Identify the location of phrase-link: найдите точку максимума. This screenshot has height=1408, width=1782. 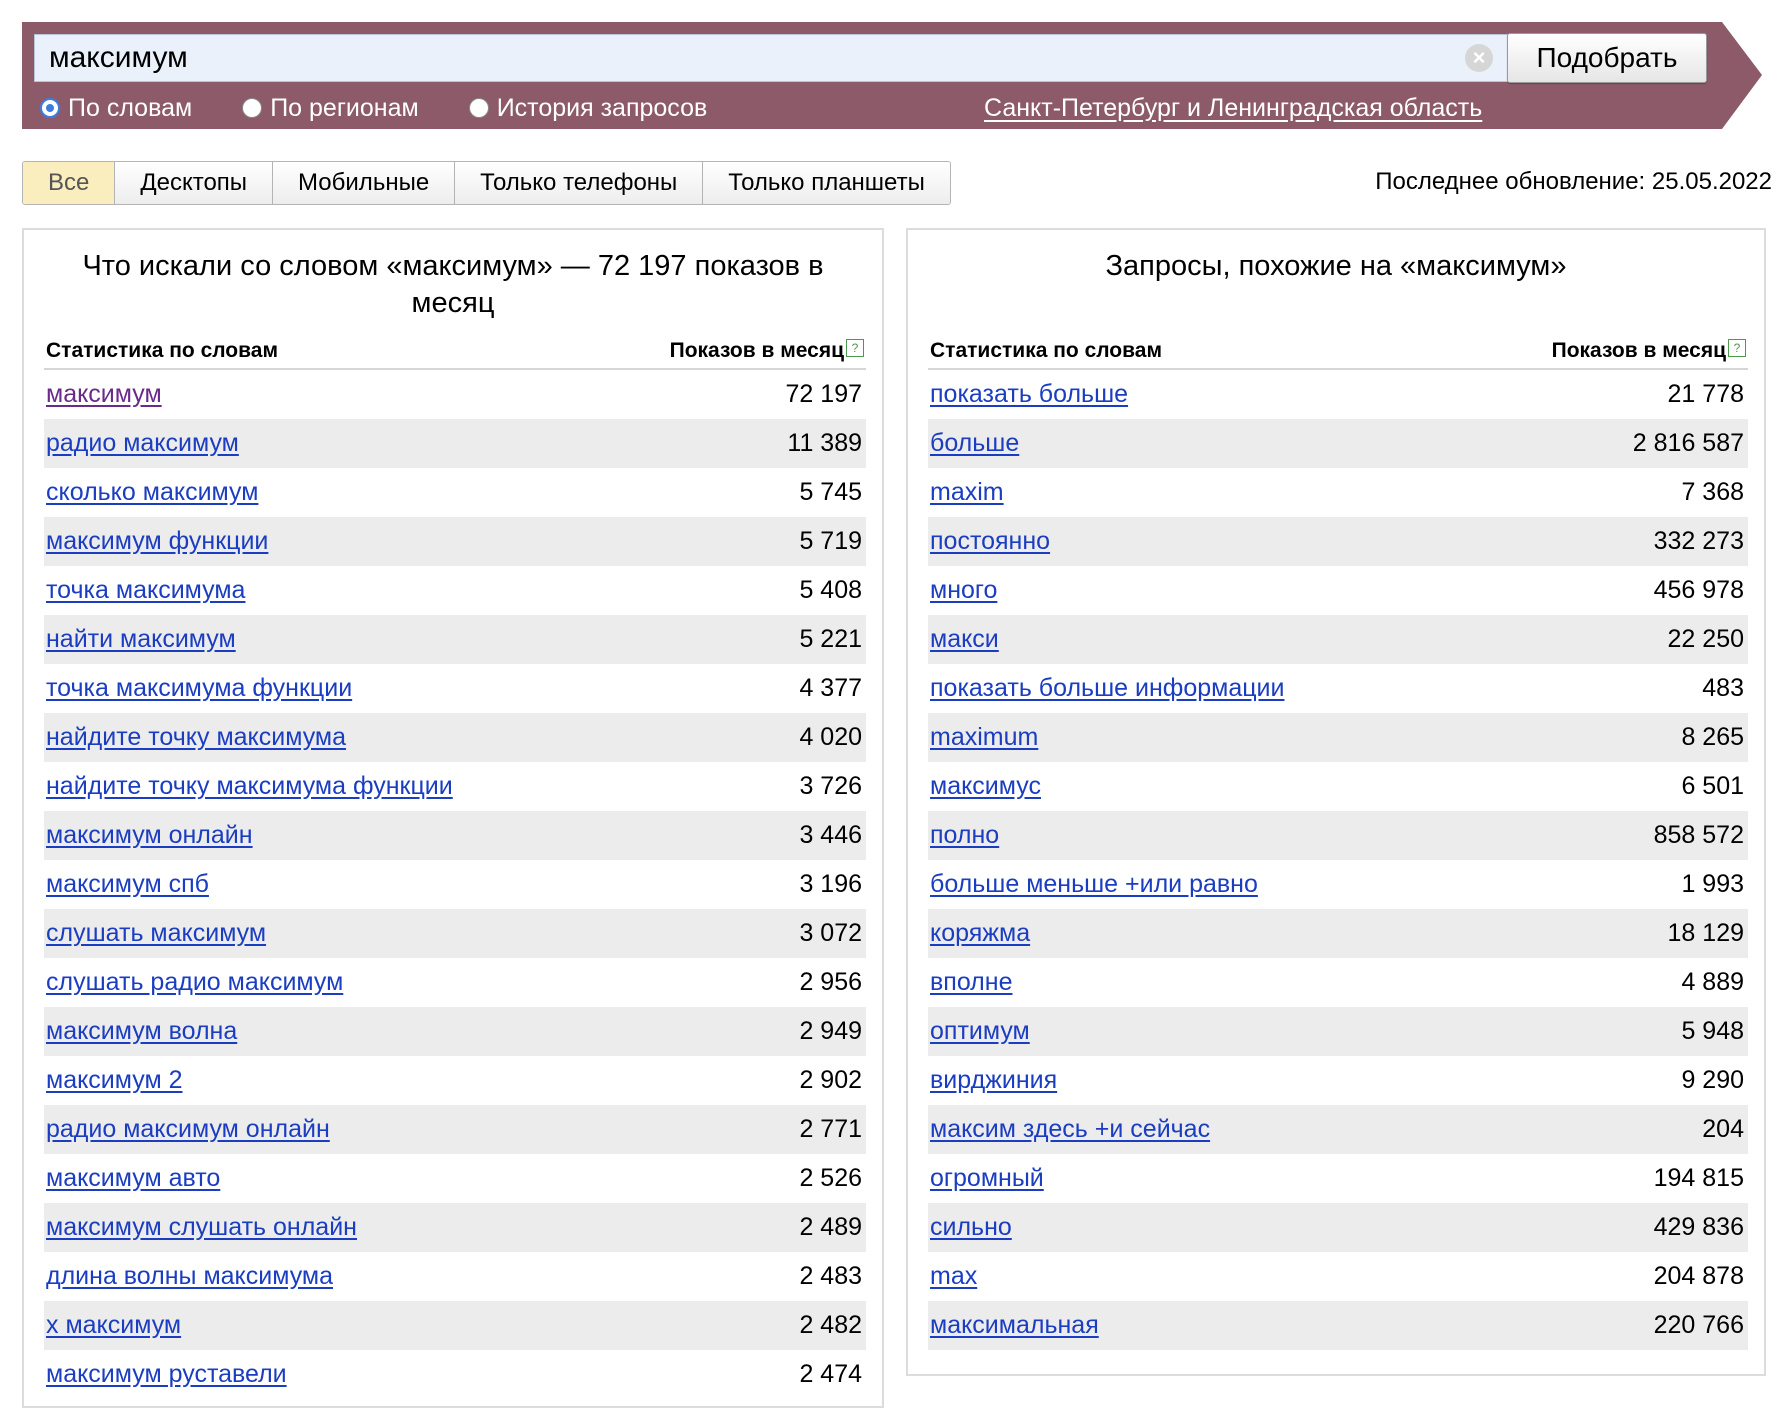
(196, 737).